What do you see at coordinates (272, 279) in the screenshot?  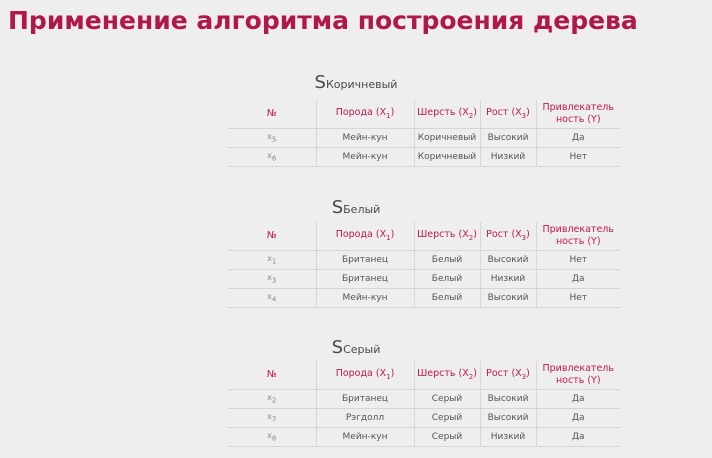 I see `row-id: x3` at bounding box center [272, 279].